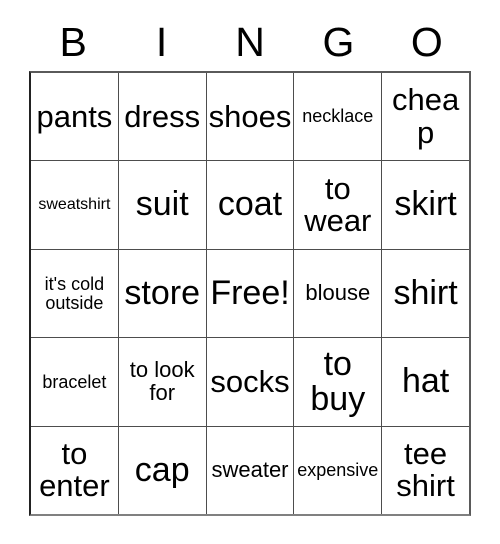 The height and width of the screenshot is (544, 500). I want to click on bingo-cell: to wear, so click(337, 205).